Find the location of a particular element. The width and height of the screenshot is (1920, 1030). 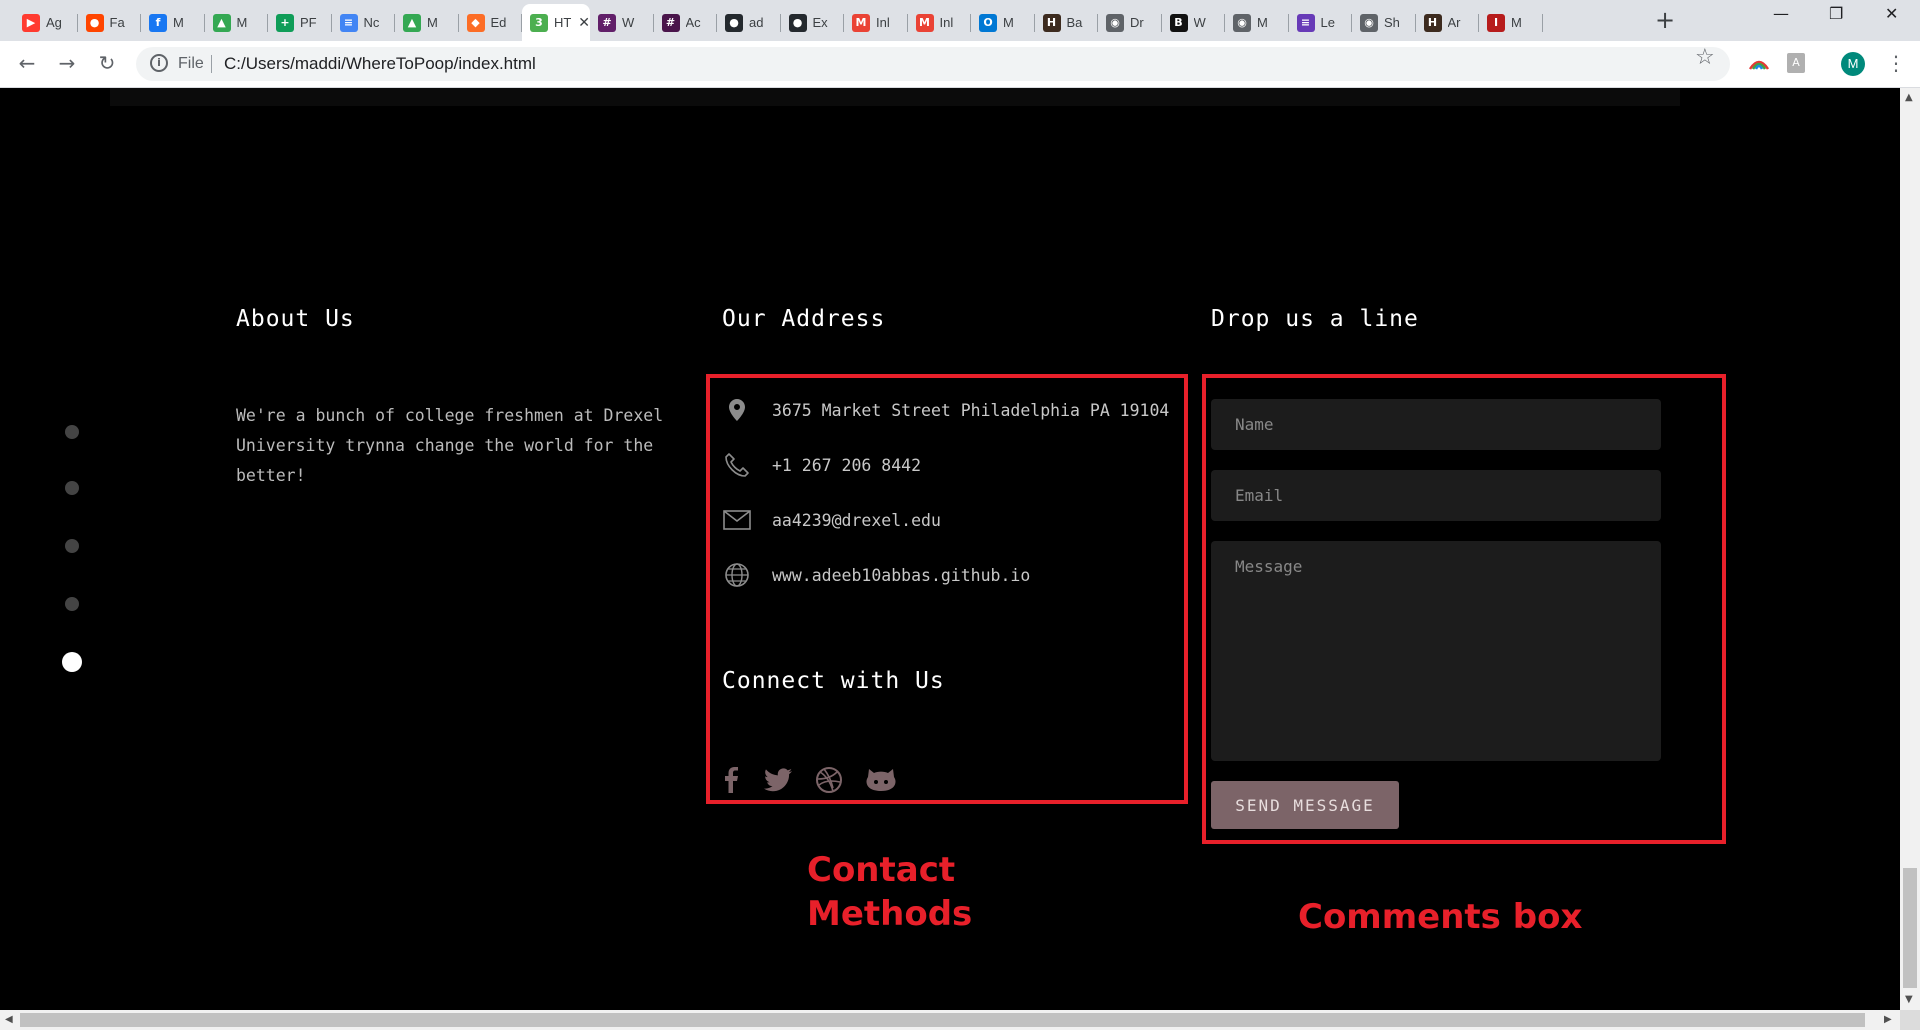

outlook-icon: O is located at coordinates (988, 22).